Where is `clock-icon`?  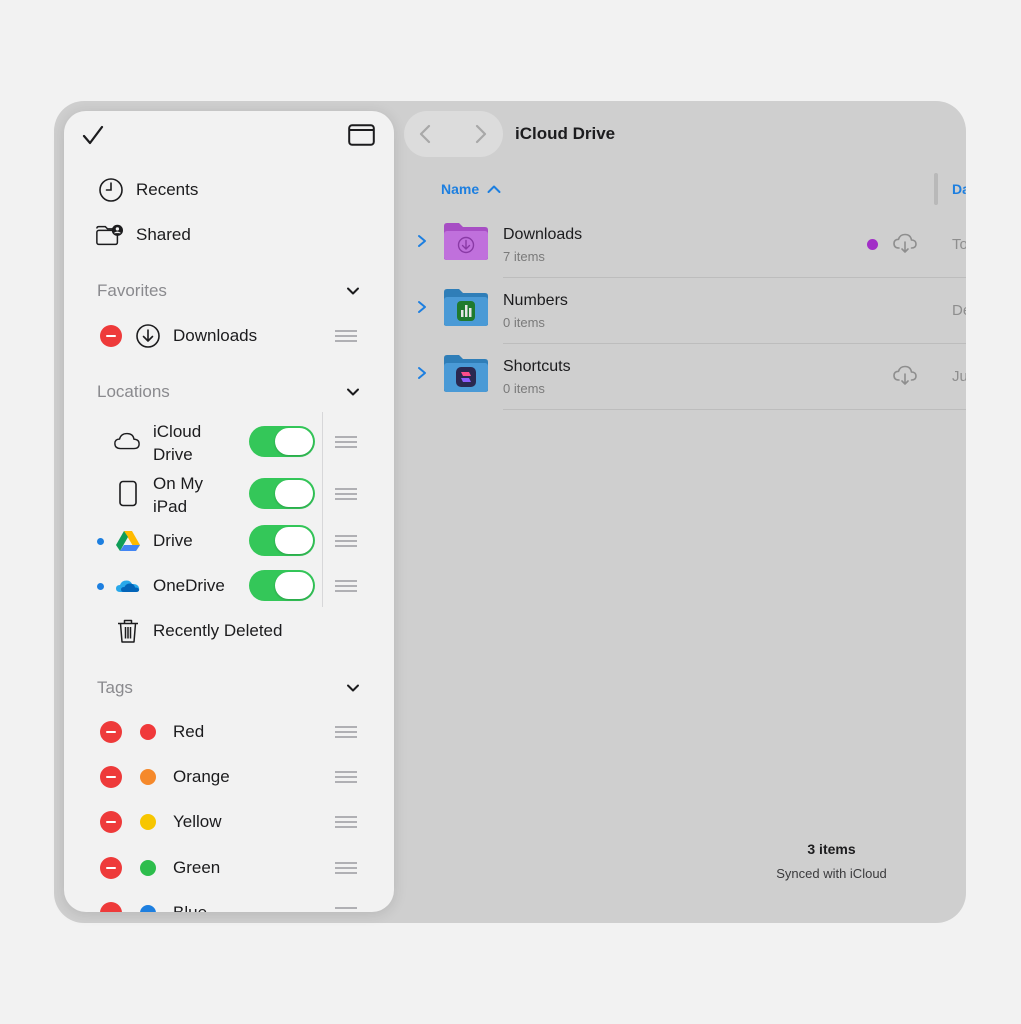 clock-icon is located at coordinates (111, 190).